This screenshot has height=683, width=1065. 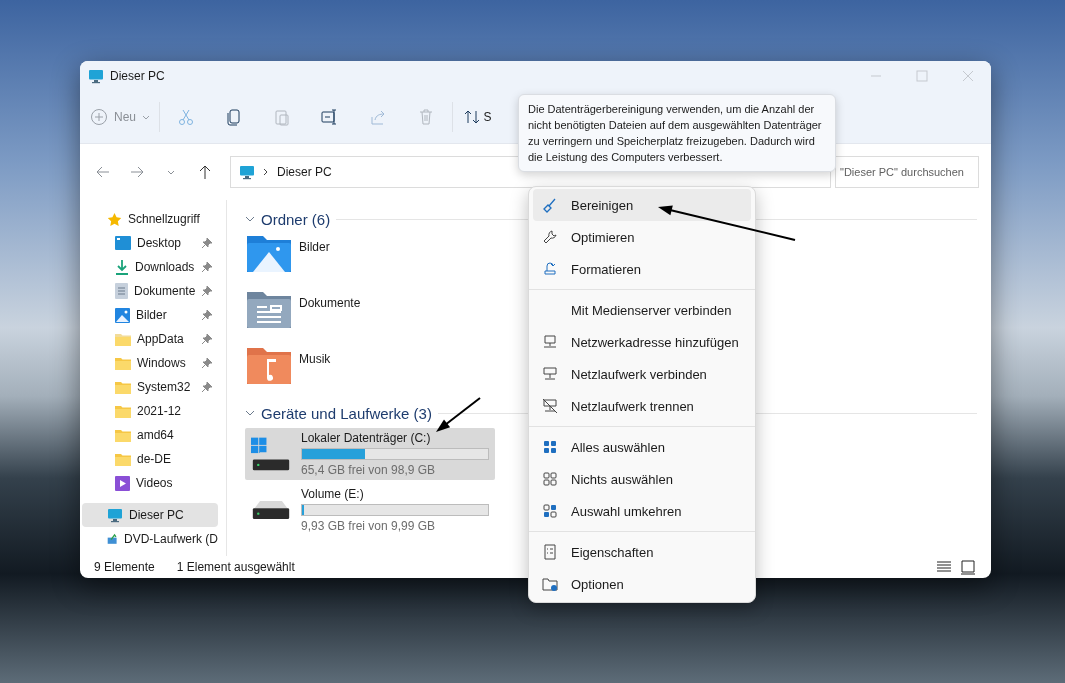 What do you see at coordinates (123, 243) in the screenshot?
I see `desktop-icon` at bounding box center [123, 243].